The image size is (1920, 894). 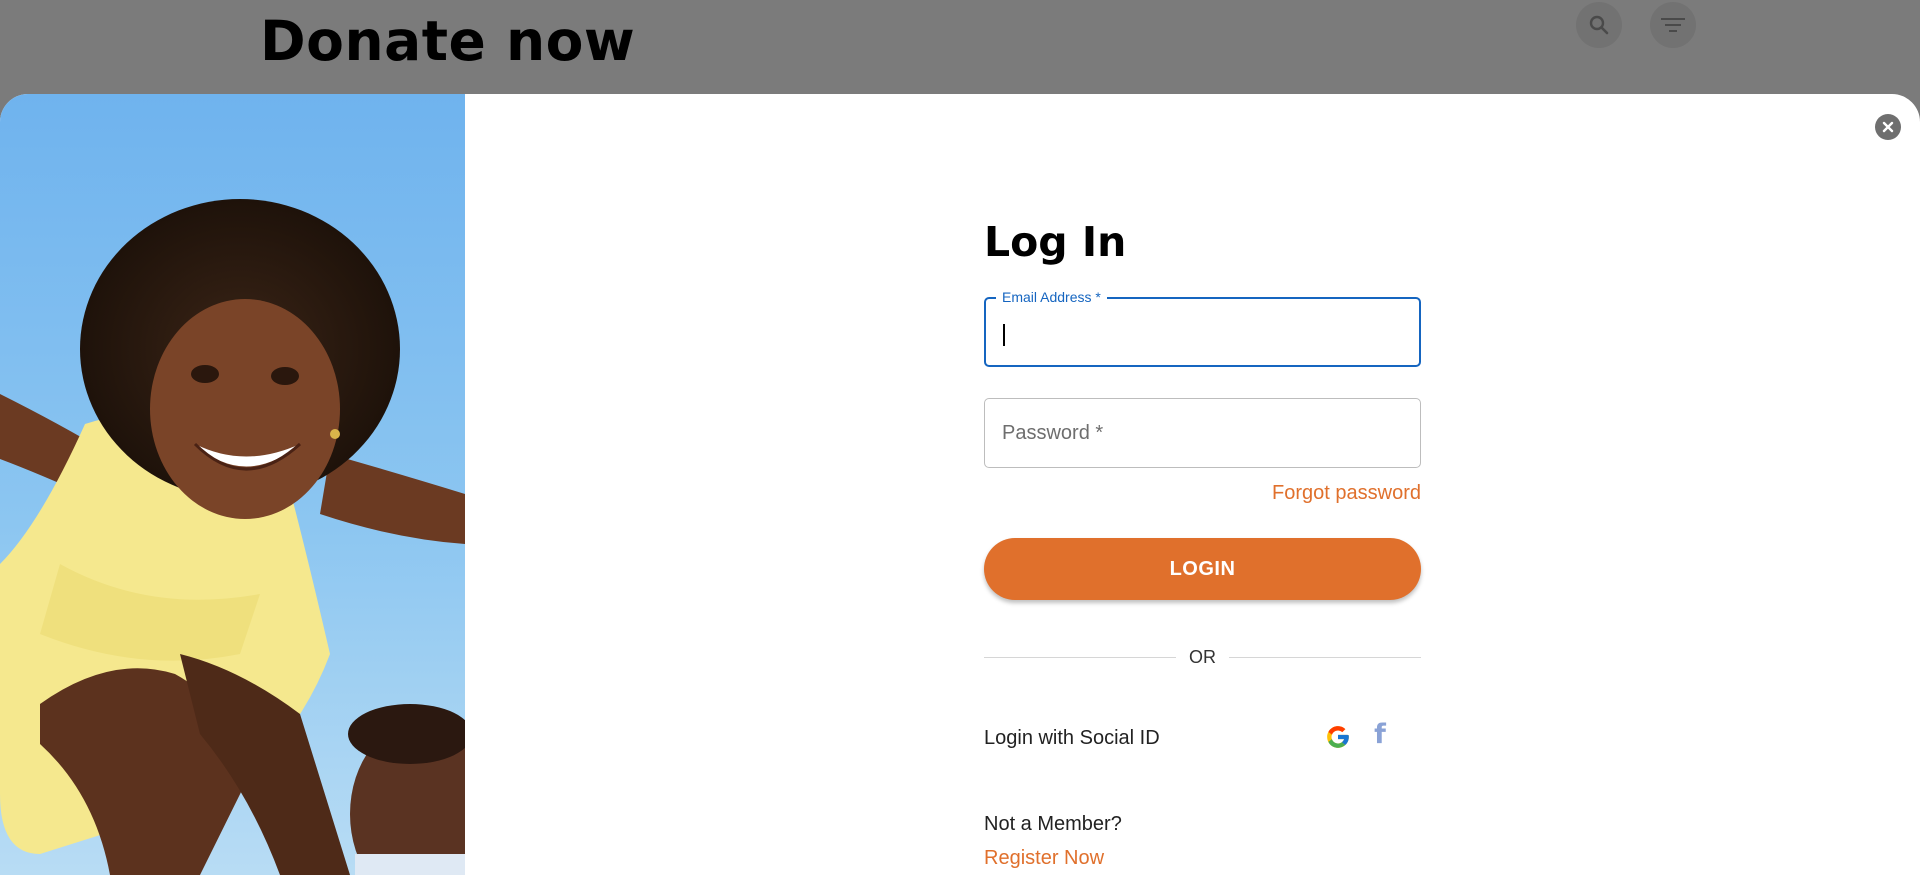 I want to click on facebook-icon: f, so click(x=1380, y=734).